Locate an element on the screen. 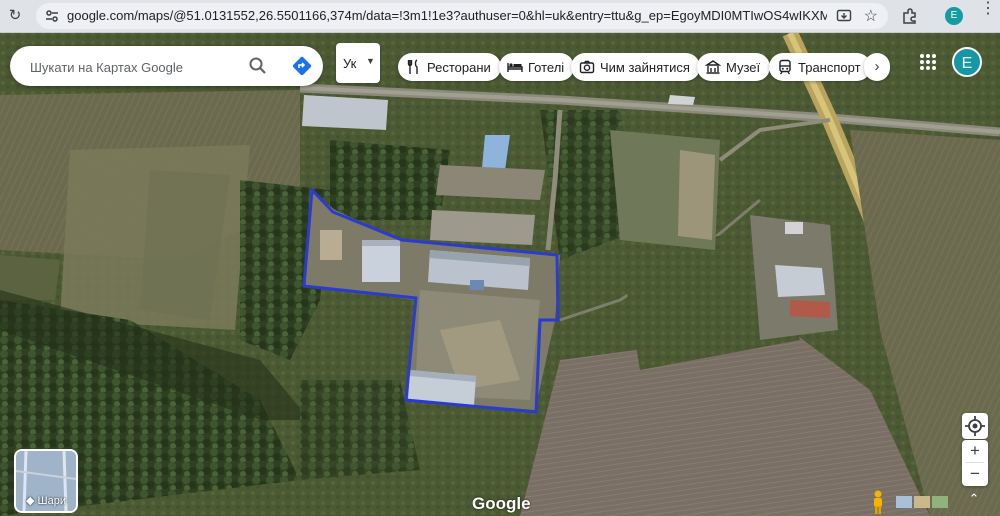 The width and height of the screenshot is (1000, 516). google-logo: Google is located at coordinates (501, 503).